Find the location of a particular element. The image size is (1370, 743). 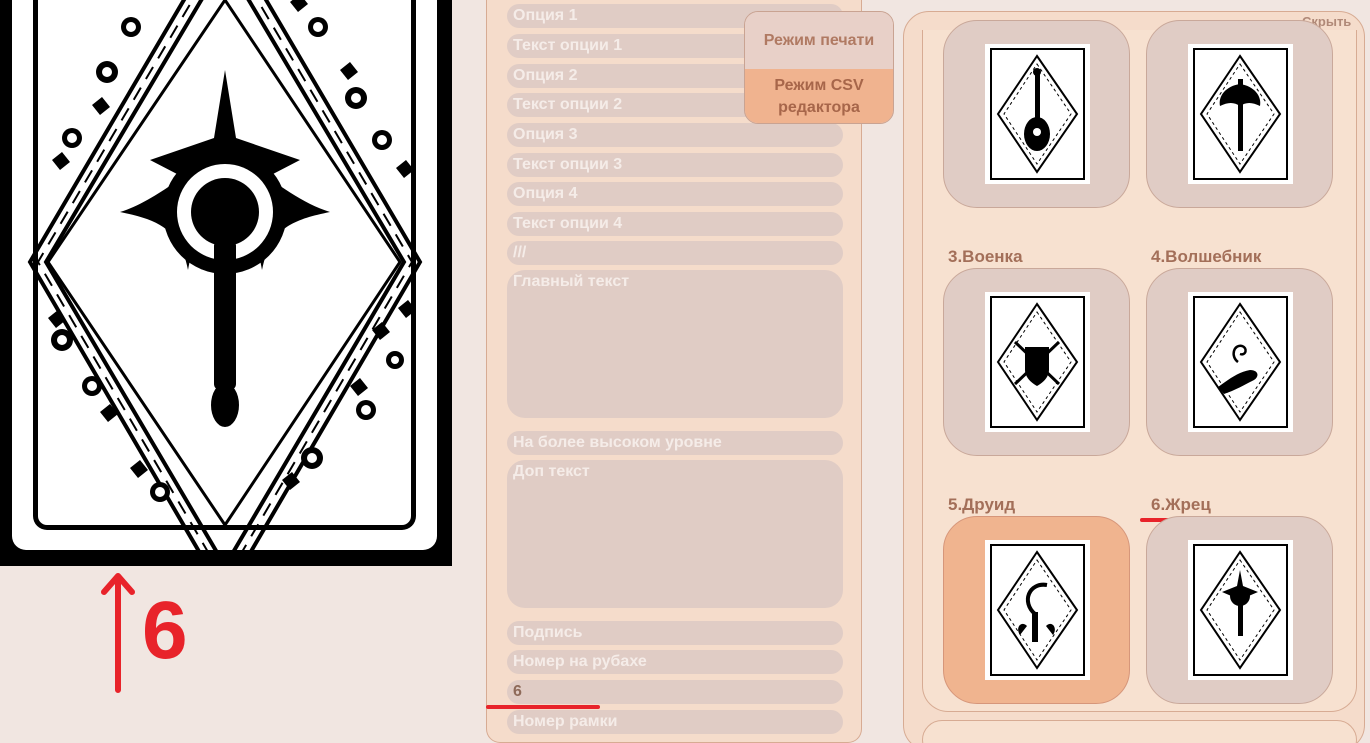

print-mode-button: Режим печати is located at coordinates (819, 40).